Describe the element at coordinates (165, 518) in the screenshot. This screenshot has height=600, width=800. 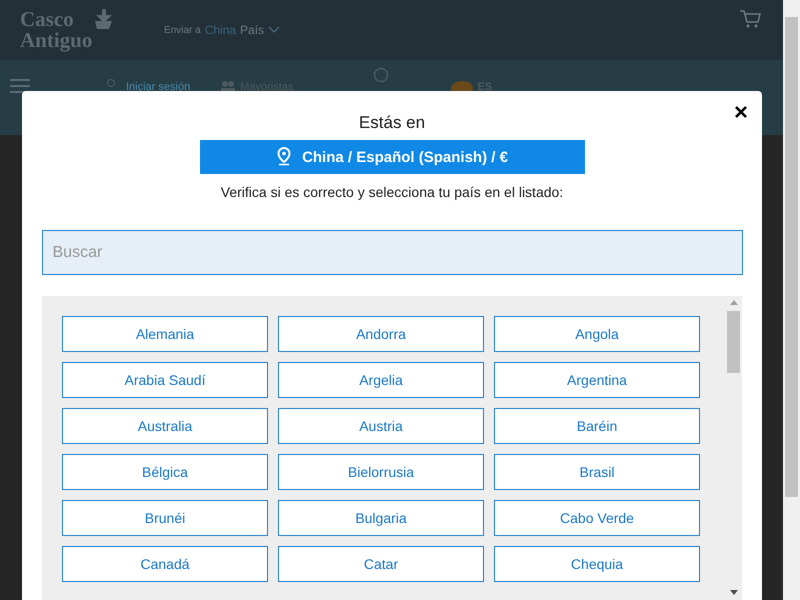
I see `country-button: Brunéi` at that location.